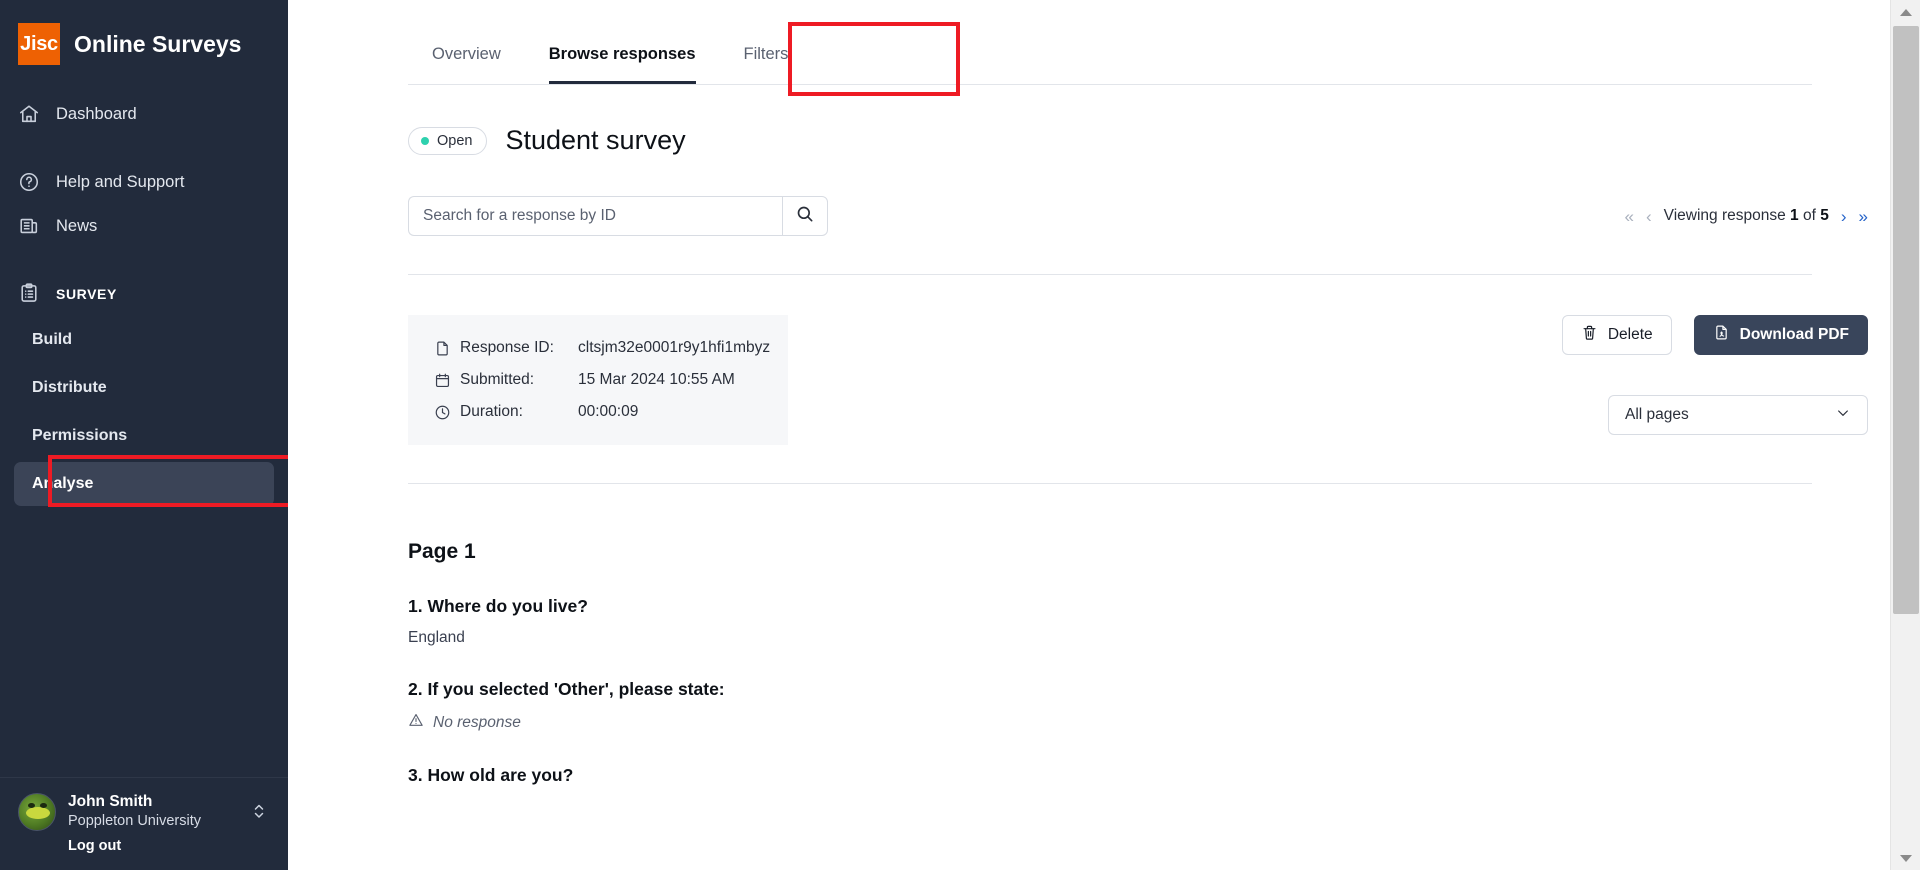 Image resolution: width=1920 pixels, height=870 pixels. I want to click on tab-overview: Overview, so click(466, 64).